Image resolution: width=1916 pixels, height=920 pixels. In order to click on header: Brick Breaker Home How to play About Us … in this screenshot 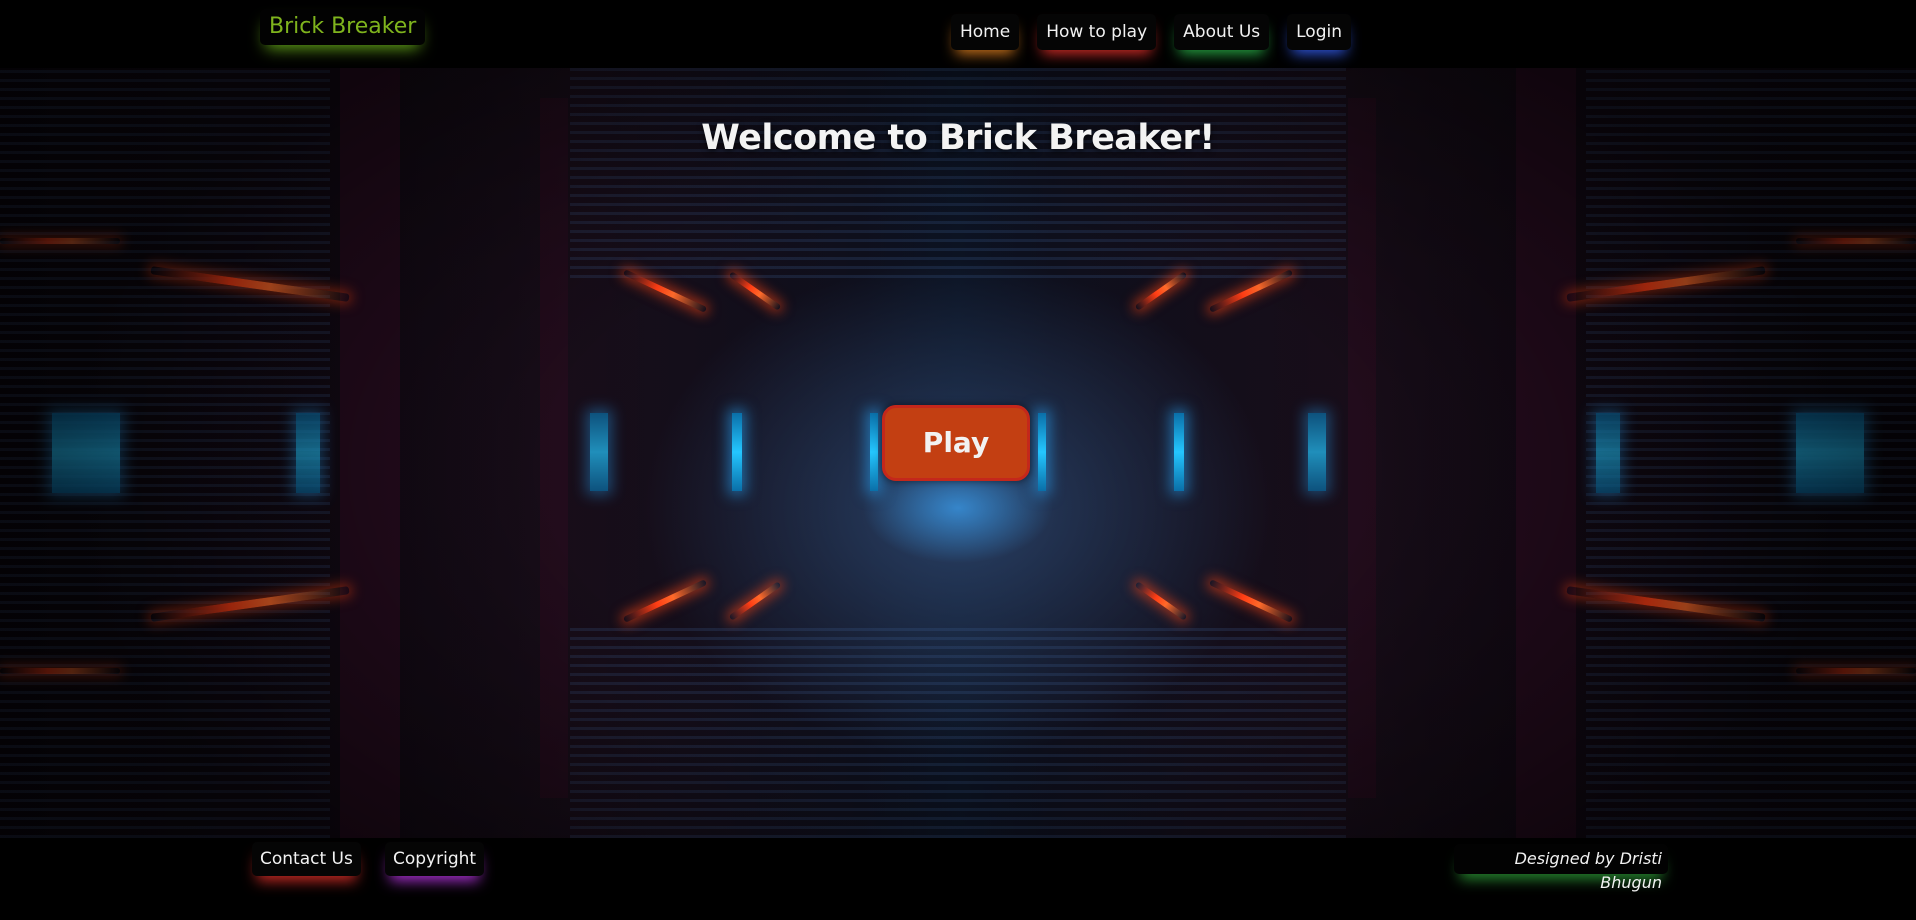, I will do `click(958, 34)`.